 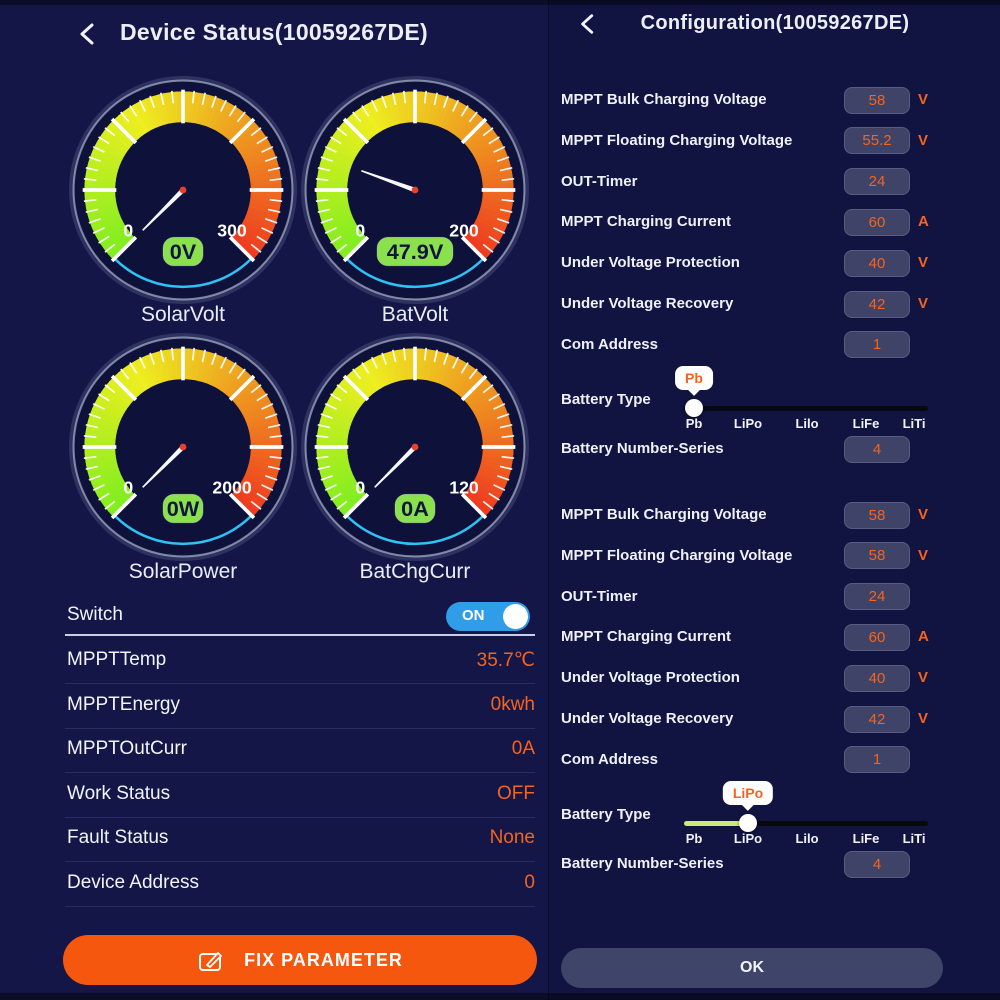 What do you see at coordinates (183, 571) in the screenshot?
I see `gauge-name-label: SolarPower` at bounding box center [183, 571].